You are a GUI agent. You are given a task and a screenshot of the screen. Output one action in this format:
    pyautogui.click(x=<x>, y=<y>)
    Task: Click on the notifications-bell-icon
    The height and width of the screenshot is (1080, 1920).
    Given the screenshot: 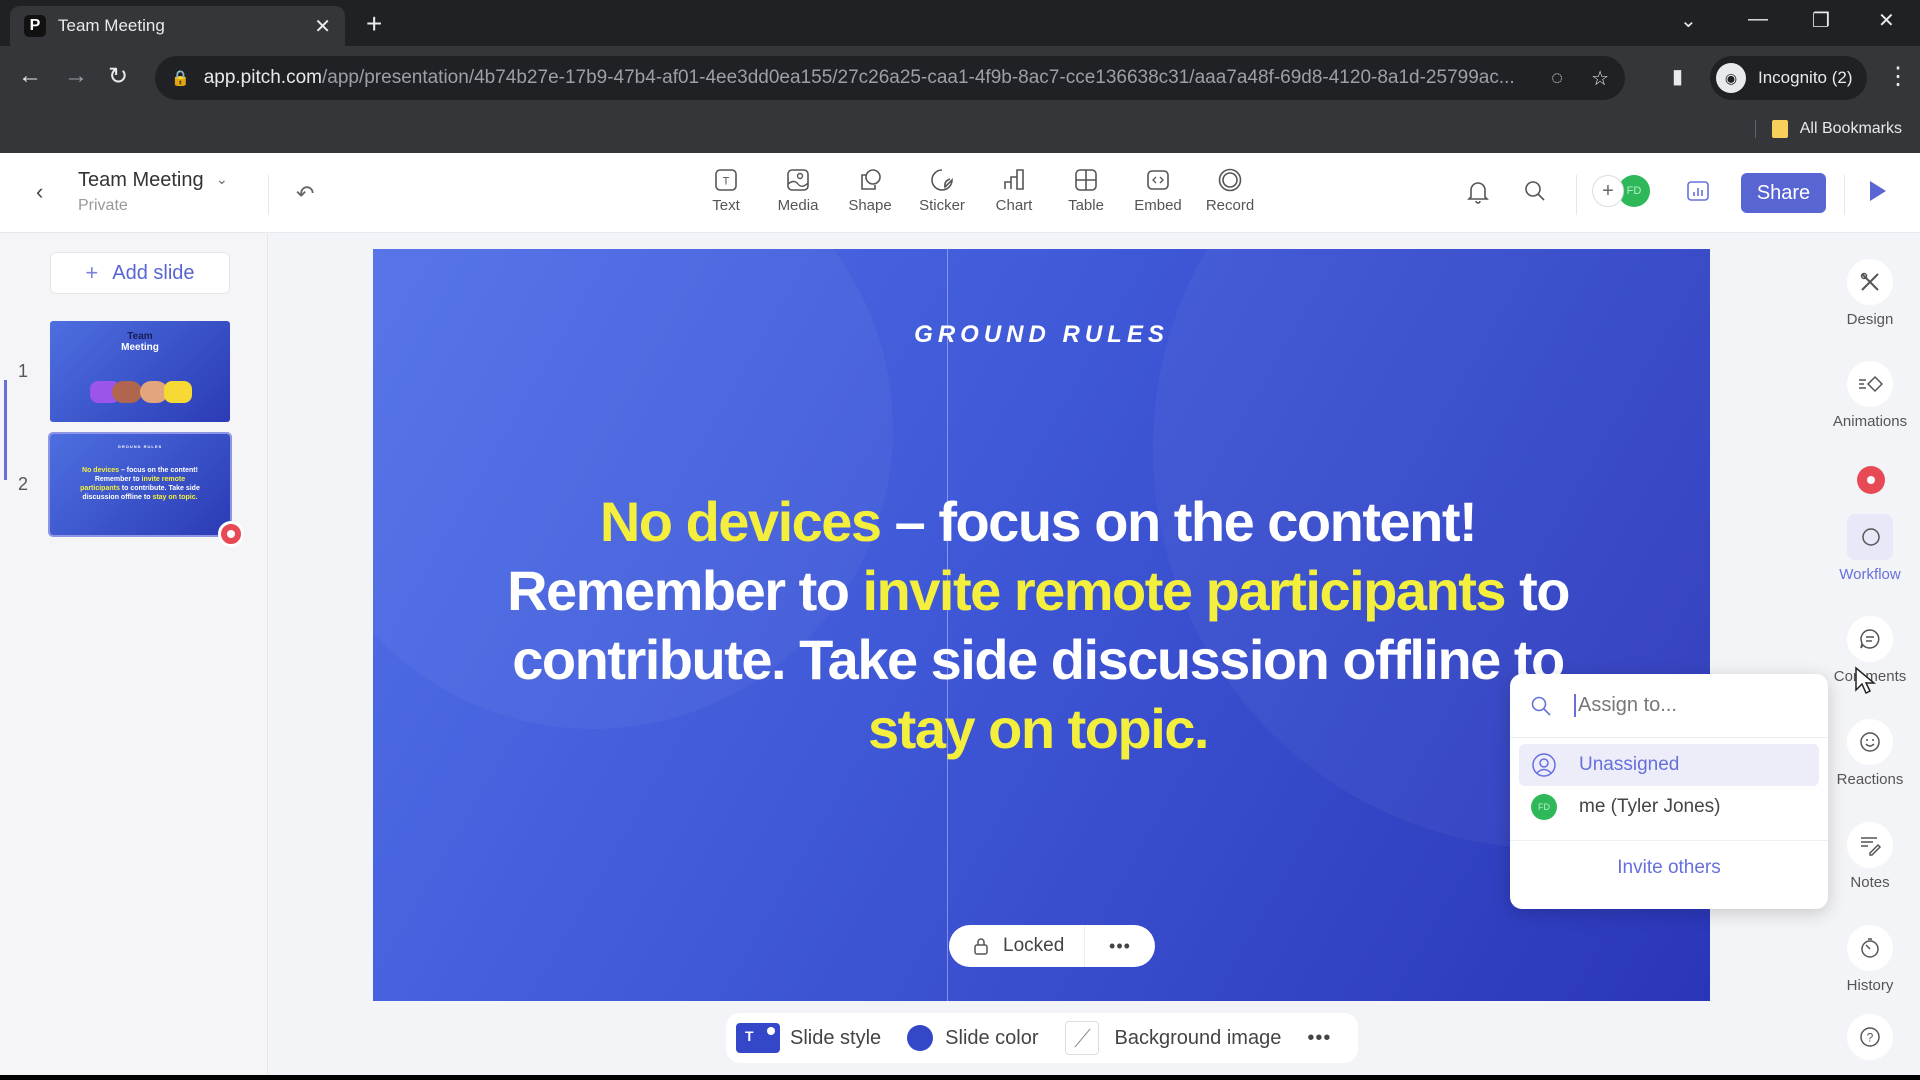 What is the action you would take?
    pyautogui.click(x=1478, y=192)
    